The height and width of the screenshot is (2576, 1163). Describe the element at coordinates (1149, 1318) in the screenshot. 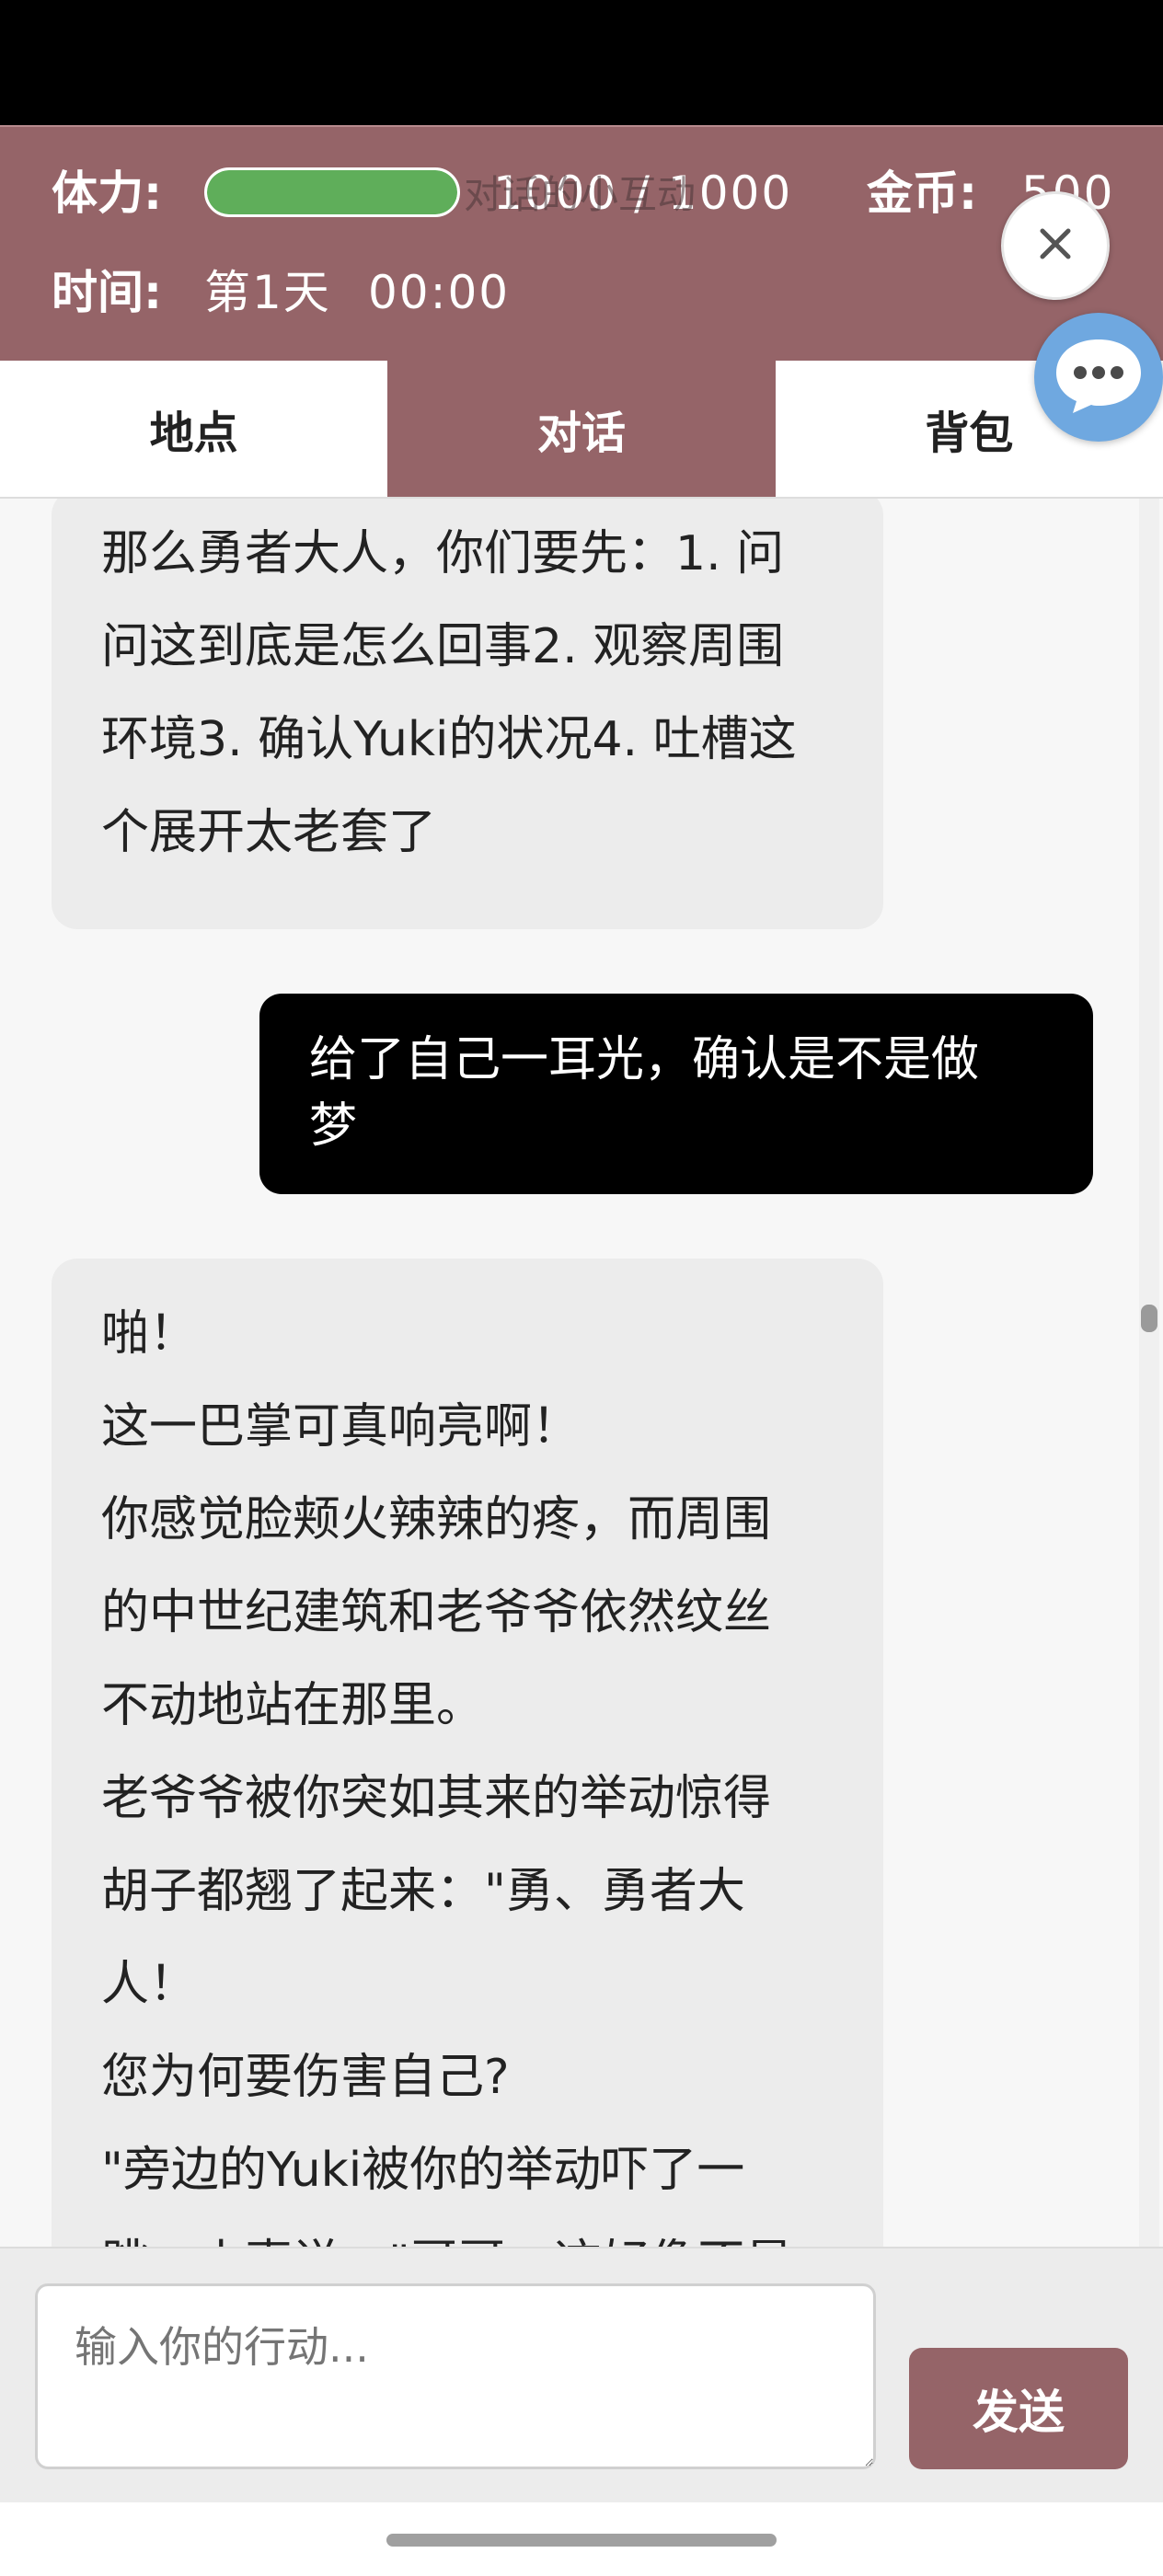

I see `scrollbar-thumb` at that location.